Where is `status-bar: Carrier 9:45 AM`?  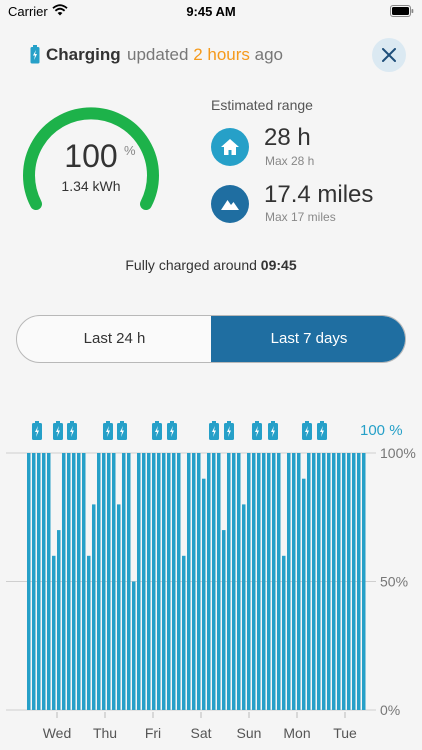
status-bar: Carrier 9:45 AM is located at coordinates (211, 13).